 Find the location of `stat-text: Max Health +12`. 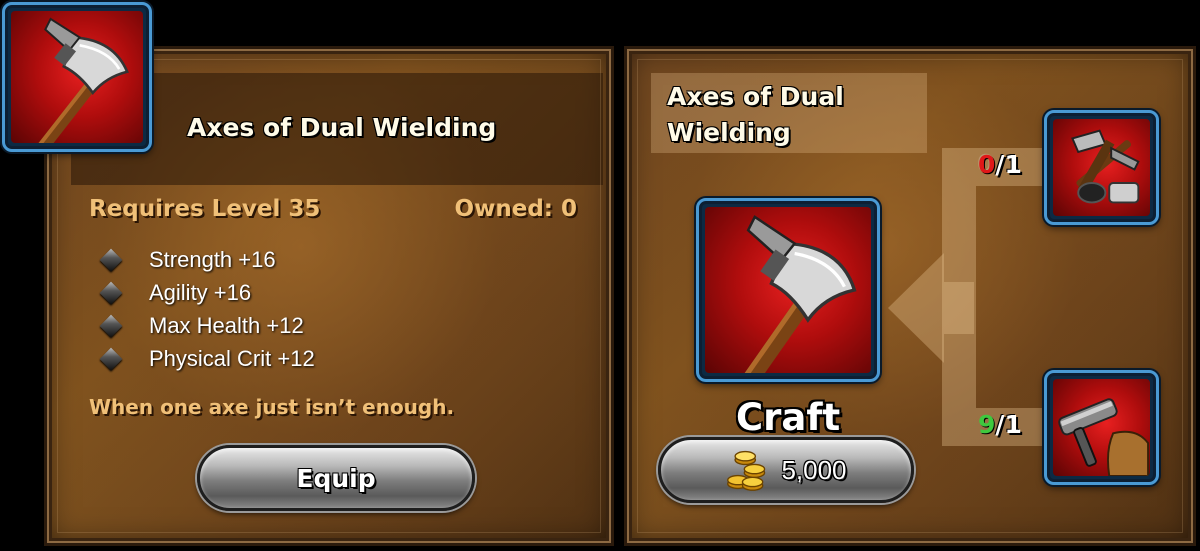

stat-text: Max Health +12 is located at coordinates (226, 325).